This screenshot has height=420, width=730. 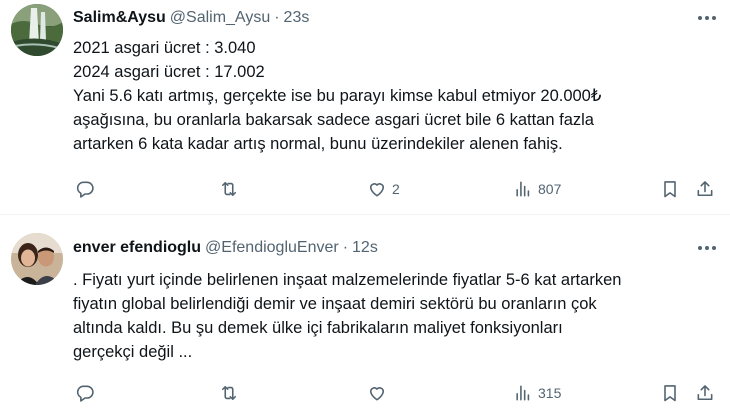 What do you see at coordinates (537, 393) in the screenshot?
I see `views-button: 315` at bounding box center [537, 393].